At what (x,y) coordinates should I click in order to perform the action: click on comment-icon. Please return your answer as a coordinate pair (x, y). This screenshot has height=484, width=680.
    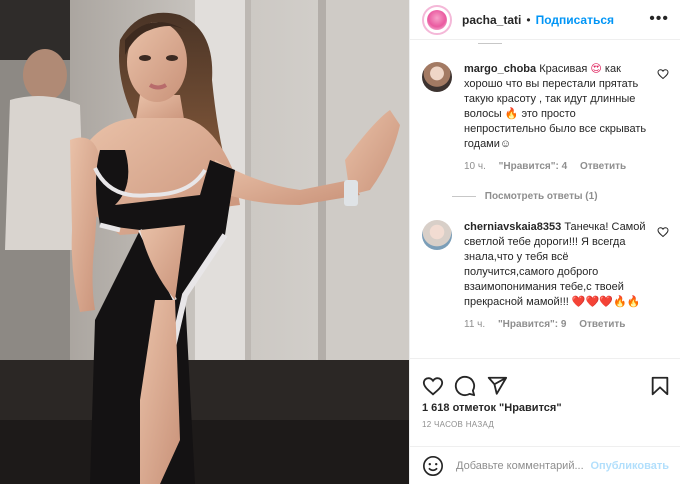
    Looking at the image, I should click on (465, 386).